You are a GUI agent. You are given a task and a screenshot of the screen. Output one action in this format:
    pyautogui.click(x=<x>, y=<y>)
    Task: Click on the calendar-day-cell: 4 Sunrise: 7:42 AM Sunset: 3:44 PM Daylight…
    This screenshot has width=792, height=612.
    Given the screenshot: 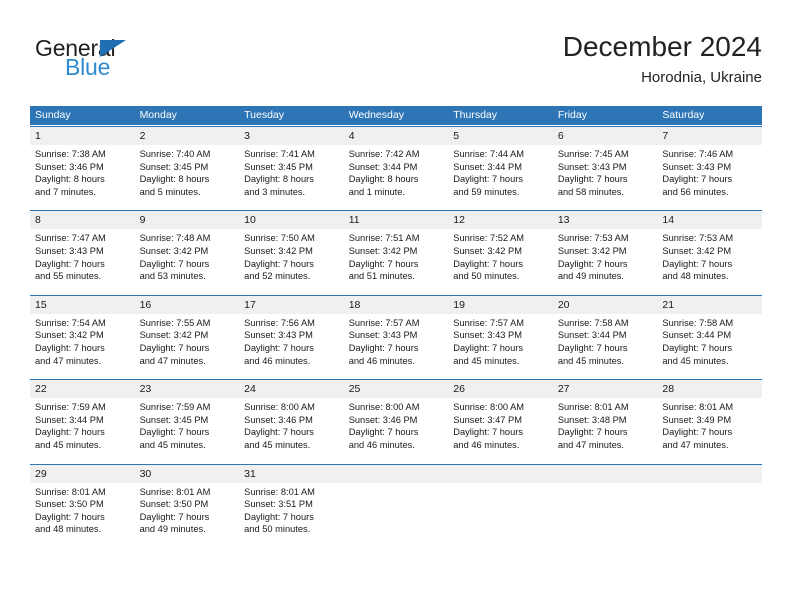 What is the action you would take?
    pyautogui.click(x=396, y=164)
    